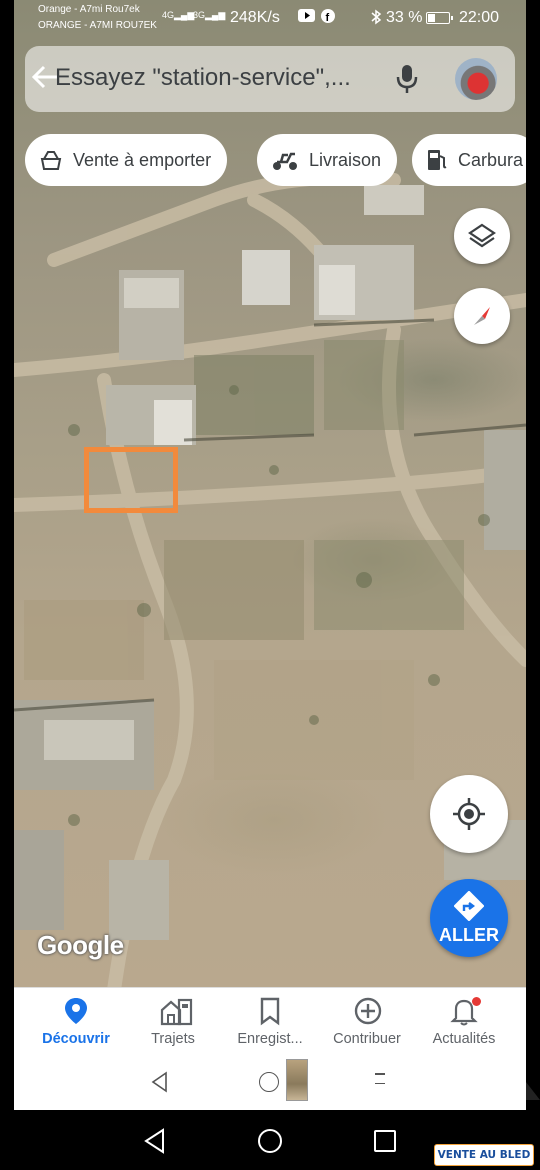 This screenshot has height=1170, width=540. I want to click on microphone-icon, so click(407, 79).